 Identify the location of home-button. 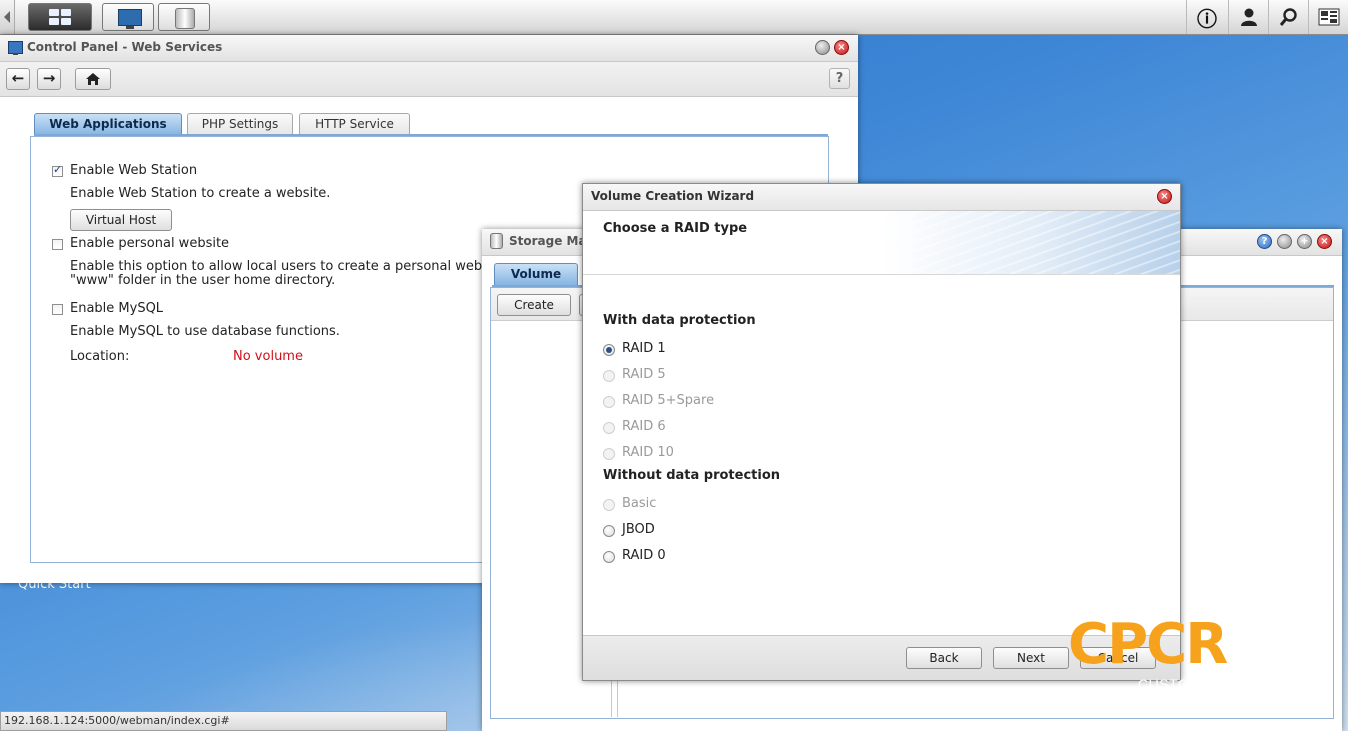
(93, 79).